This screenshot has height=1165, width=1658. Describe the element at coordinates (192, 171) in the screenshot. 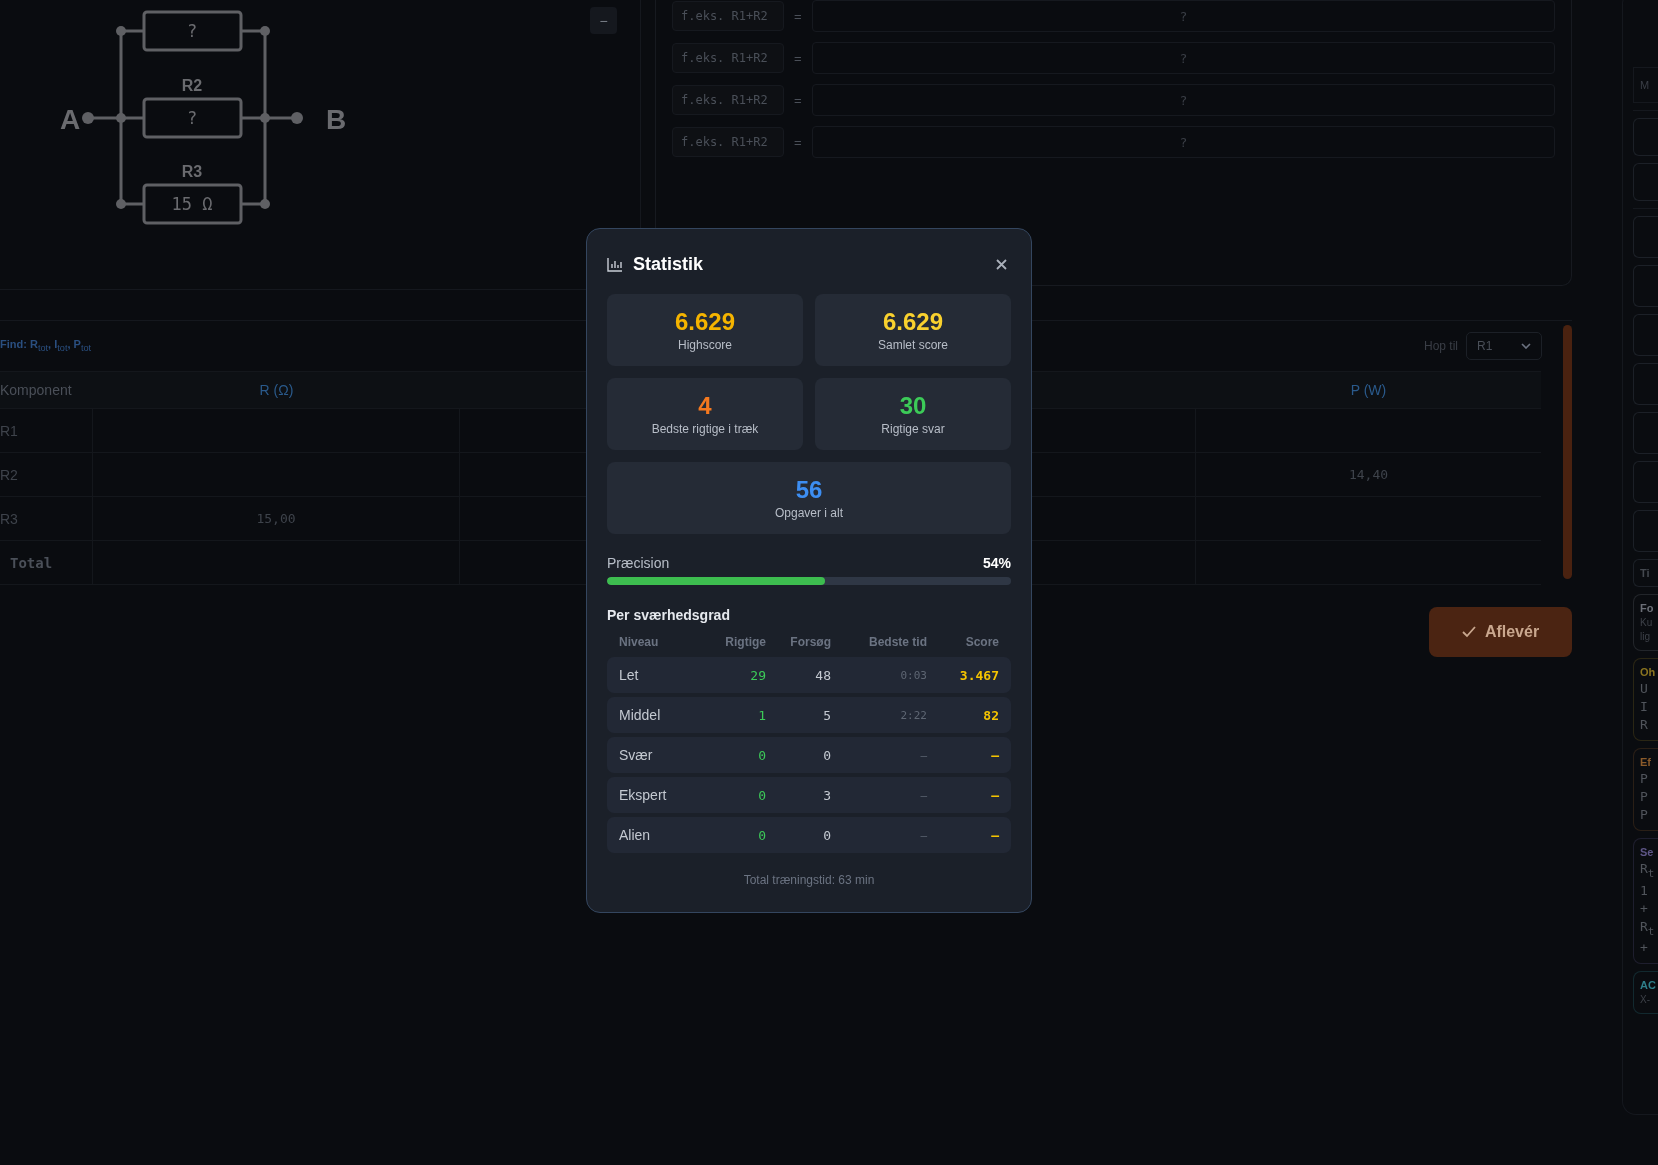

I see `resistor-label: R3` at that location.